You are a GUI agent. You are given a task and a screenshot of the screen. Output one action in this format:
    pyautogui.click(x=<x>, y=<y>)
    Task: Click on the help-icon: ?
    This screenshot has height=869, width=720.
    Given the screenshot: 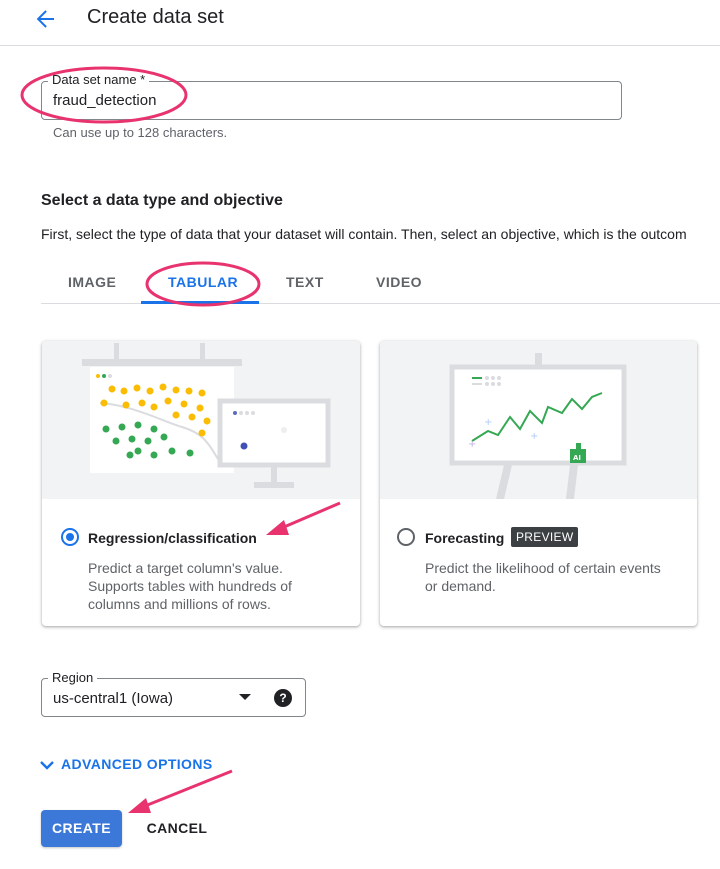 What is the action you would take?
    pyautogui.click(x=283, y=698)
    